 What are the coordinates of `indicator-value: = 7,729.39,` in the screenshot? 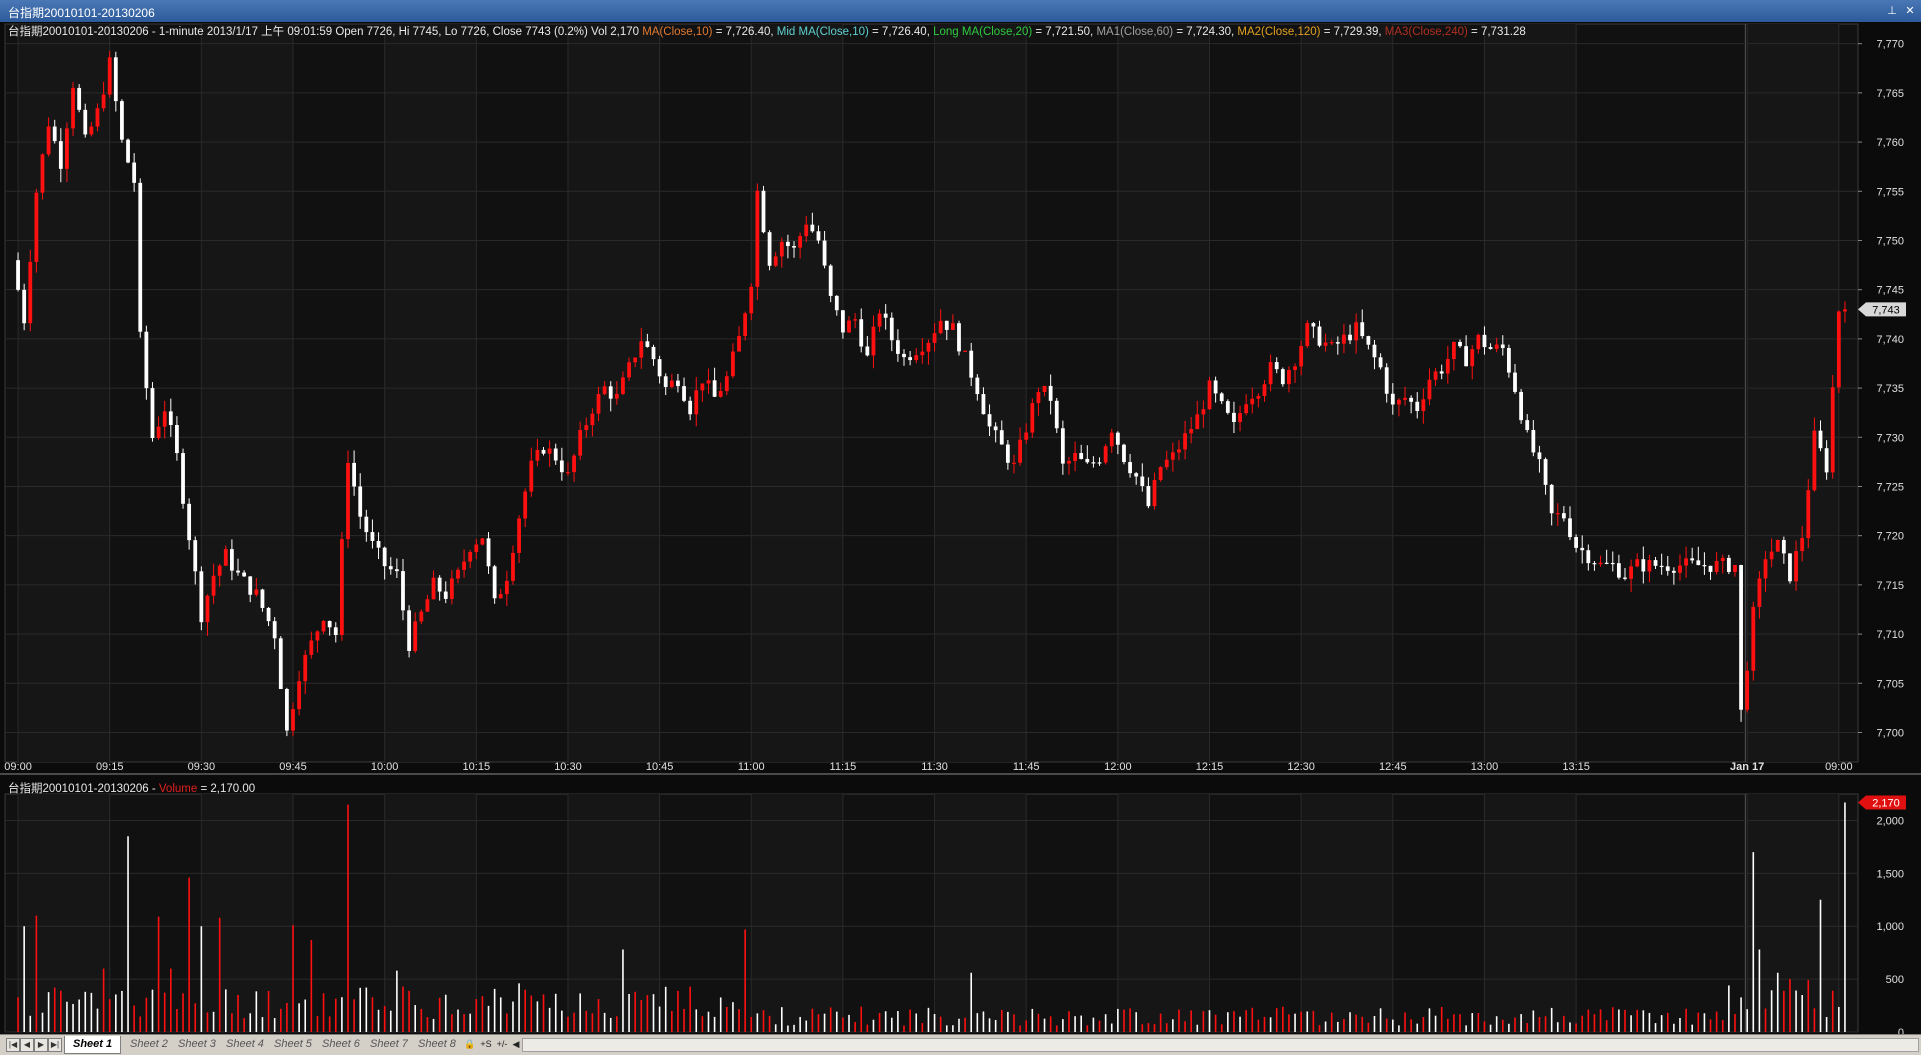 It's located at (1353, 32).